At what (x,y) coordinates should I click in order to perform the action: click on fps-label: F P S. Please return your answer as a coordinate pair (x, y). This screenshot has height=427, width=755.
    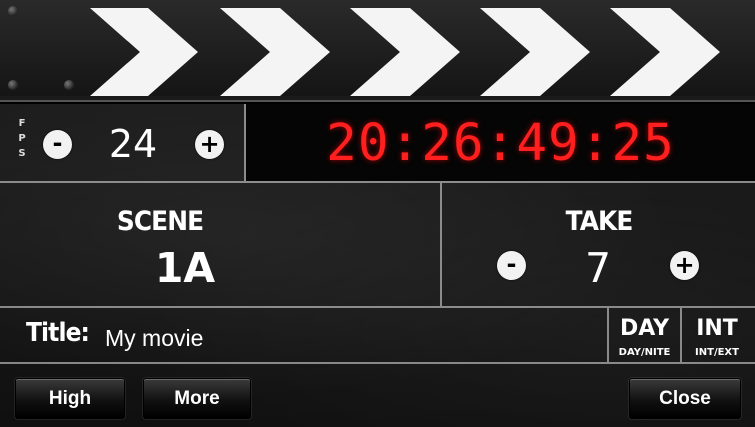
    Looking at the image, I should click on (22, 138).